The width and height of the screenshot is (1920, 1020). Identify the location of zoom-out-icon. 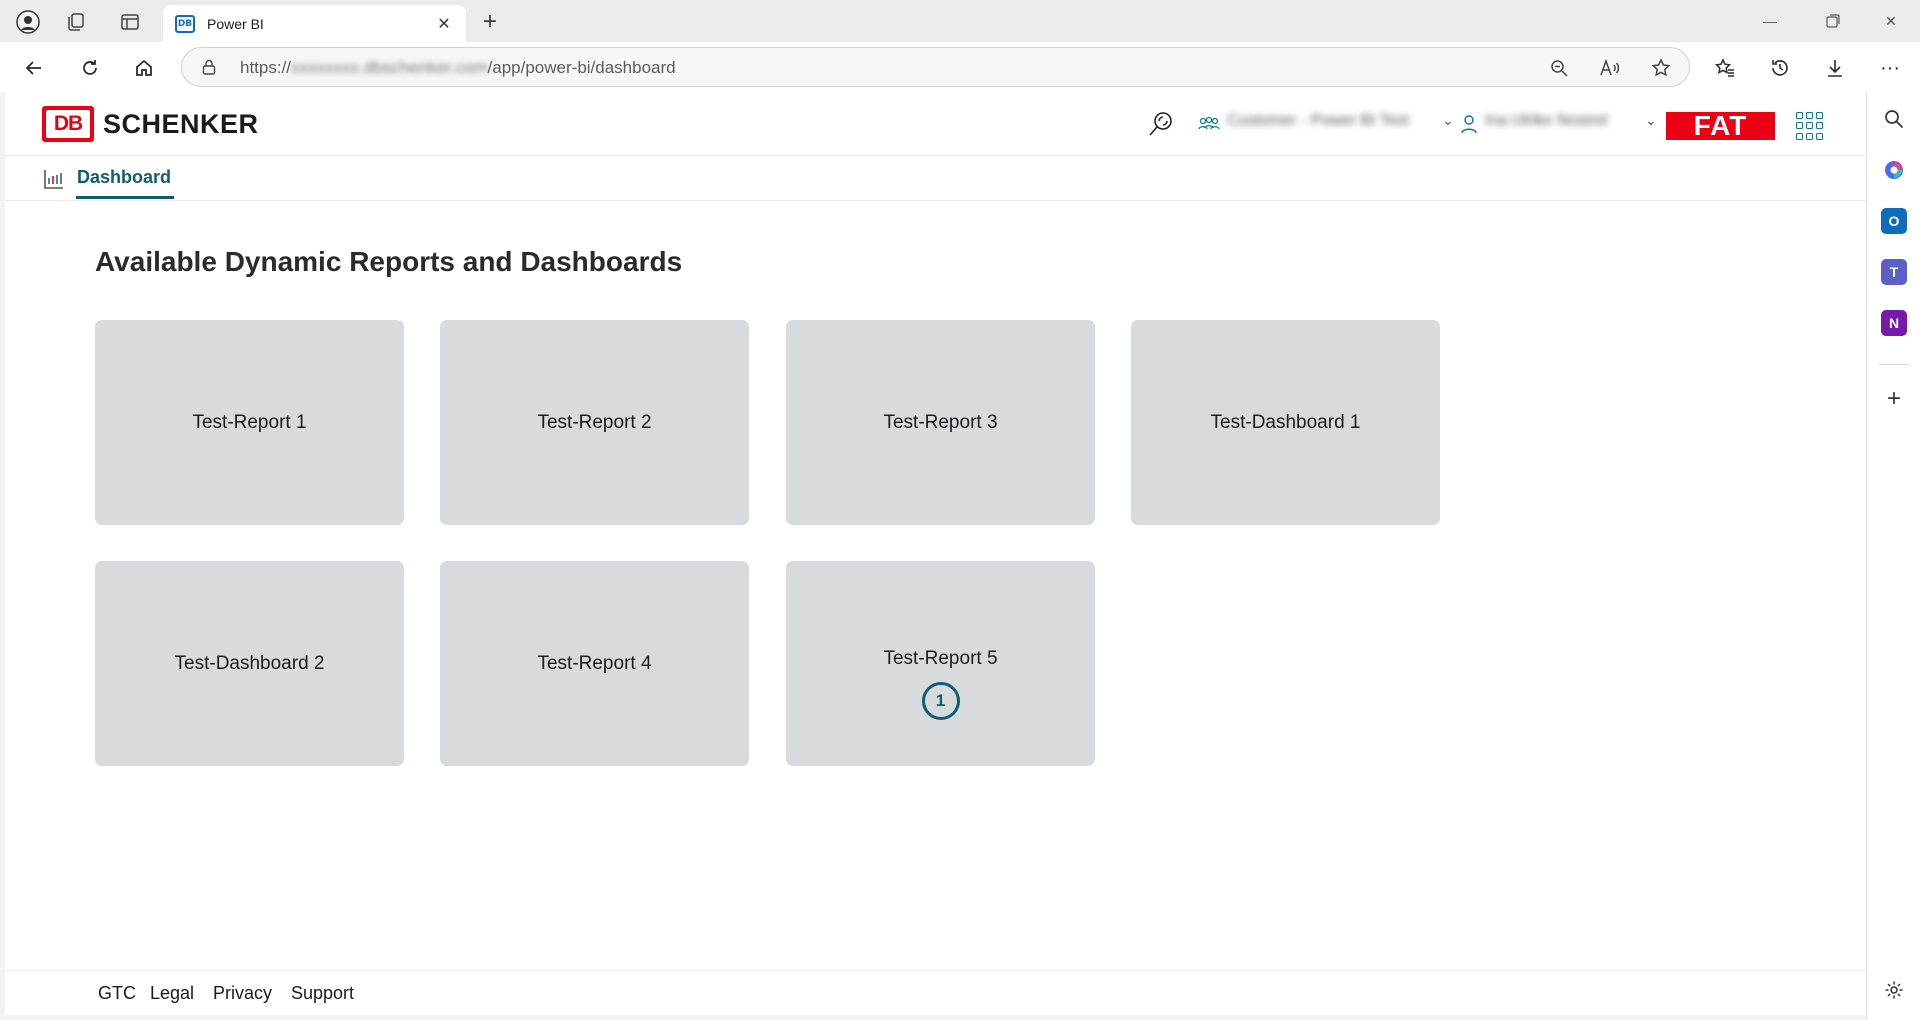
(1559, 68).